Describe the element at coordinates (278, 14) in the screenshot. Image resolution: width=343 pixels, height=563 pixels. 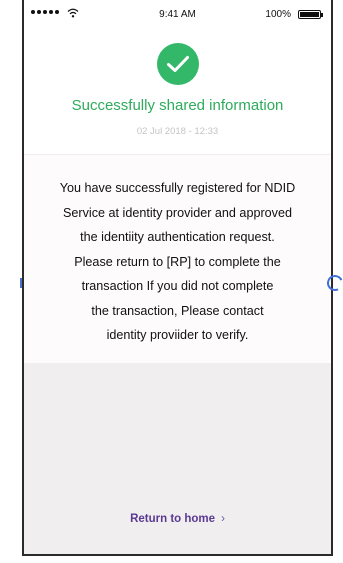
I see `battery-percentage: 100%` at that location.